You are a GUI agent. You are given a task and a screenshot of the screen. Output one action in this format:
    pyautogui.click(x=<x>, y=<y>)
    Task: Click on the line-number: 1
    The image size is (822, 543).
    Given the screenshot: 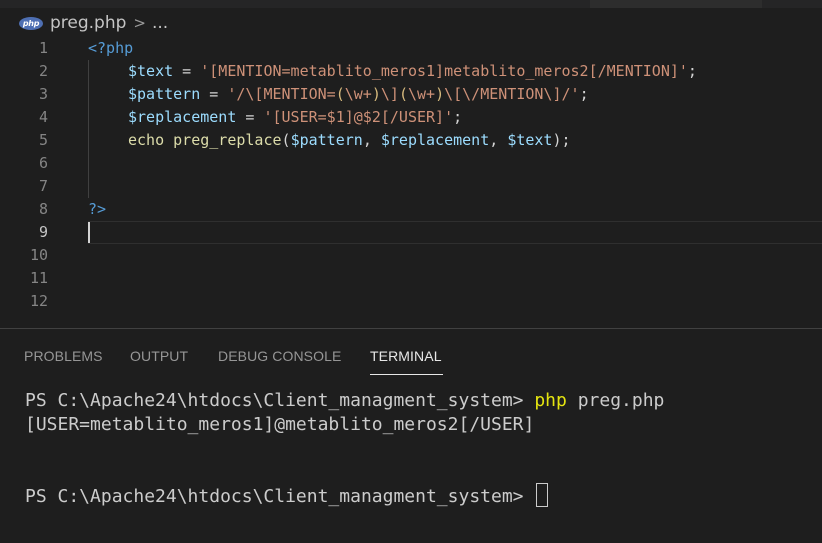 What is the action you would take?
    pyautogui.click(x=43, y=48)
    